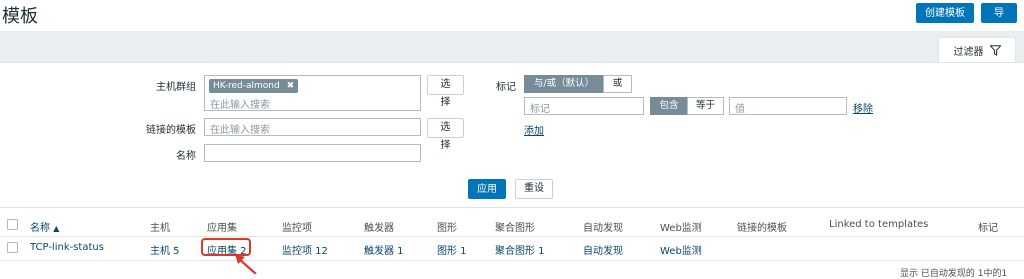 This screenshot has height=279, width=1024. Describe the element at coordinates (384, 249) in the screenshot. I see `triggers-link: 触发器 1` at that location.